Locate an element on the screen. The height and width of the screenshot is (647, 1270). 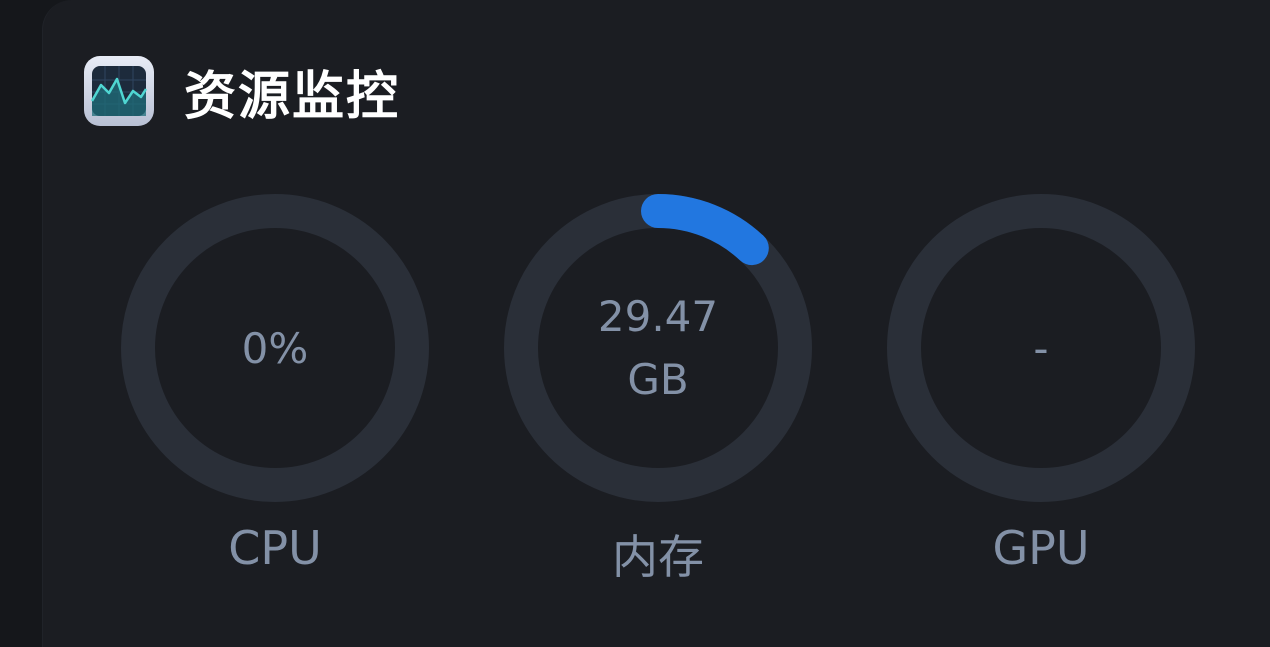
cpu-value: 0% is located at coordinates (275, 348).